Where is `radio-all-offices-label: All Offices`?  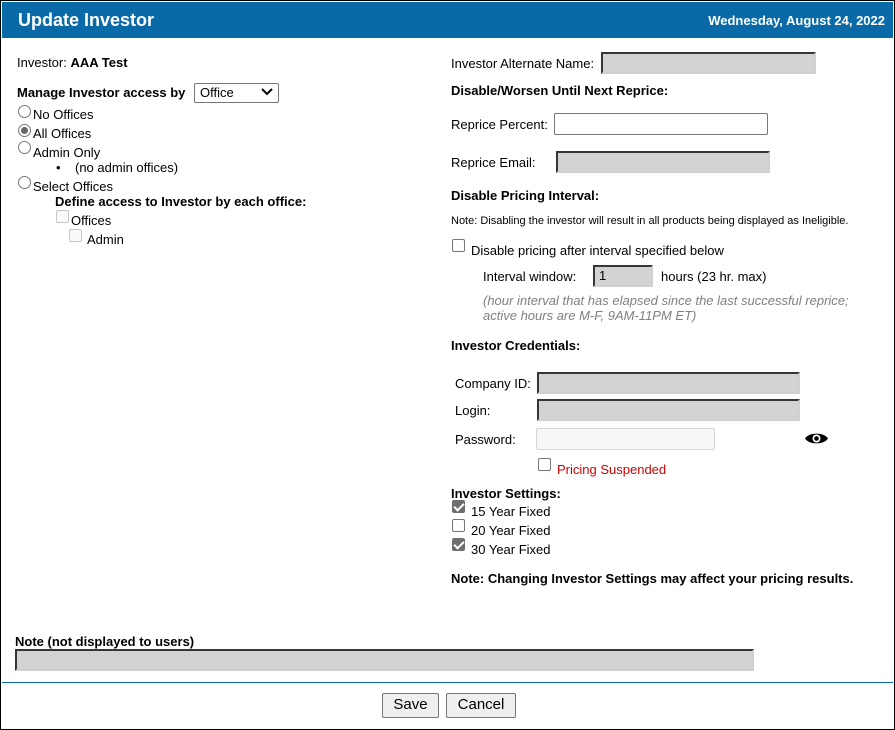 radio-all-offices-label: All Offices is located at coordinates (62, 133).